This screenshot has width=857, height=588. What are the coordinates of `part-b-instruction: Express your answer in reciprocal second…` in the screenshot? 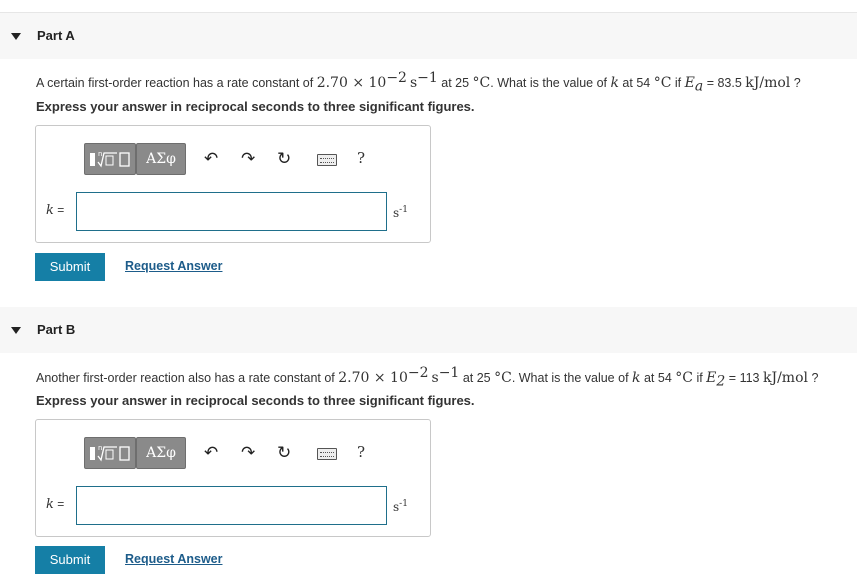 It's located at (255, 400).